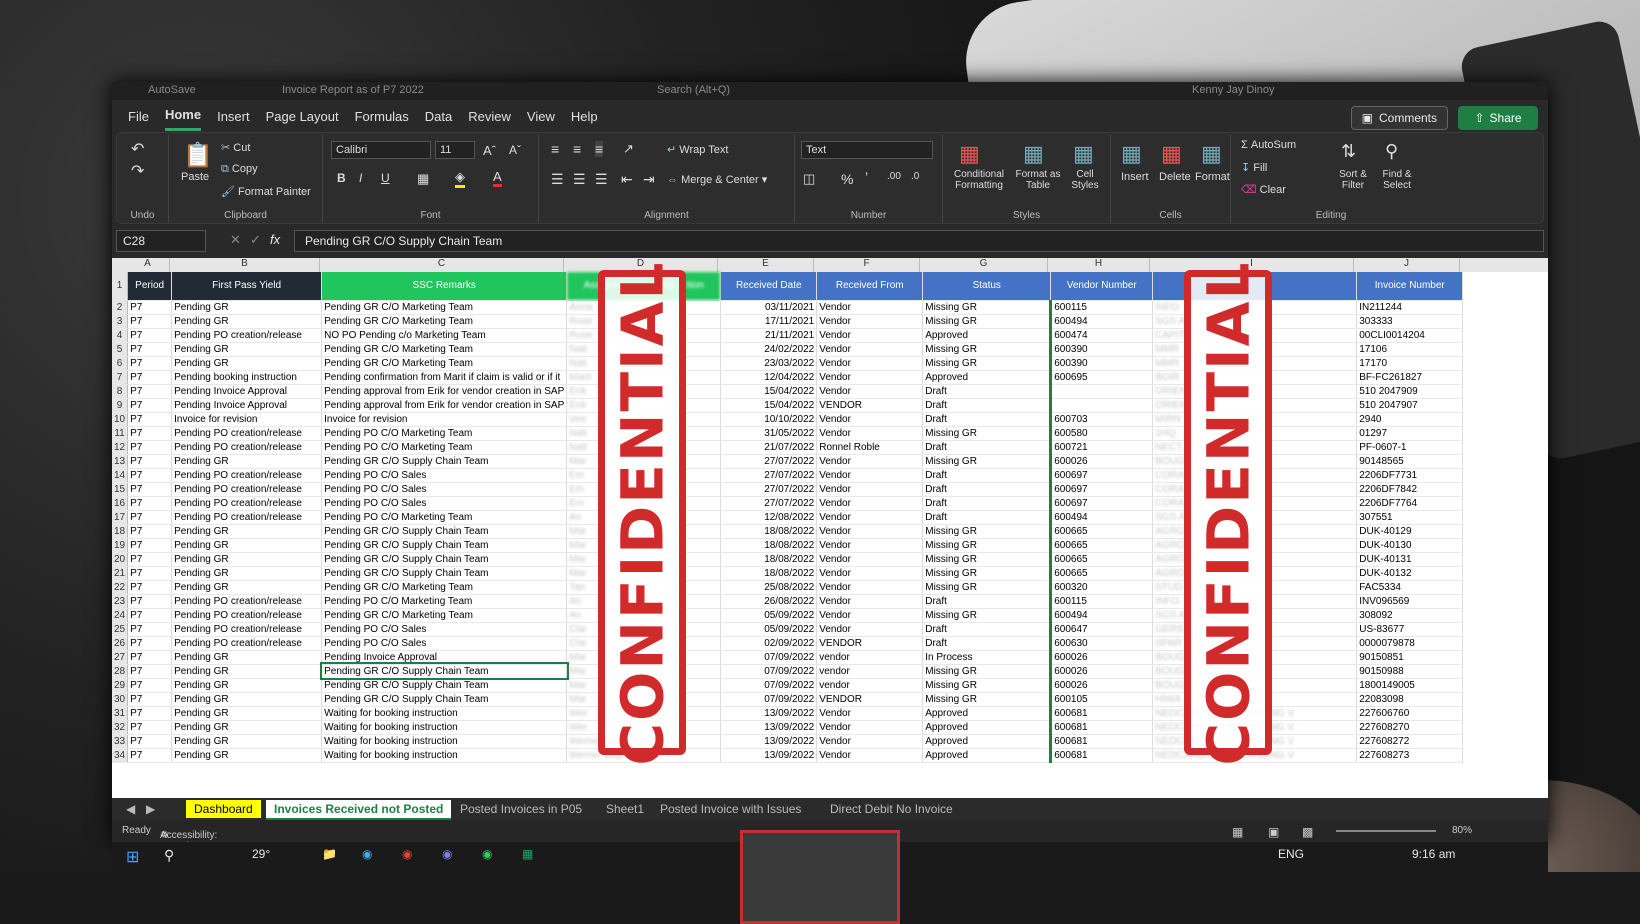  Describe the element at coordinates (120, 671) in the screenshot. I see `row-number: 28` at that location.